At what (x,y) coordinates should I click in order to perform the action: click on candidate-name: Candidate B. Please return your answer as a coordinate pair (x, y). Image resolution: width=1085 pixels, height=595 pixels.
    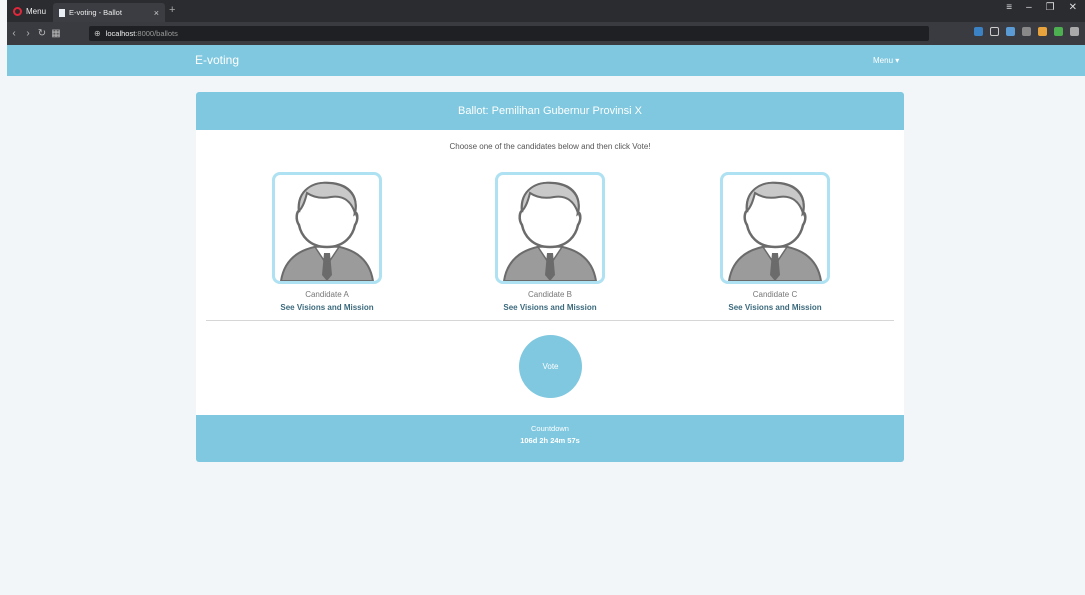
    Looking at the image, I should click on (550, 294).